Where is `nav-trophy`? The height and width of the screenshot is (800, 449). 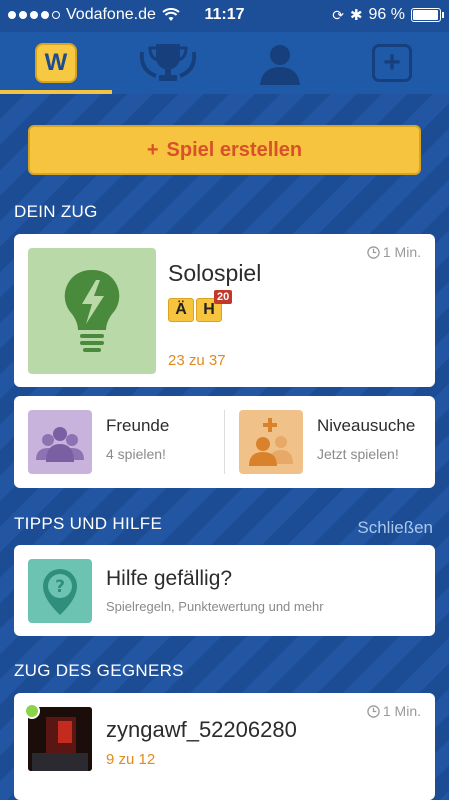
nav-trophy is located at coordinates (168, 63).